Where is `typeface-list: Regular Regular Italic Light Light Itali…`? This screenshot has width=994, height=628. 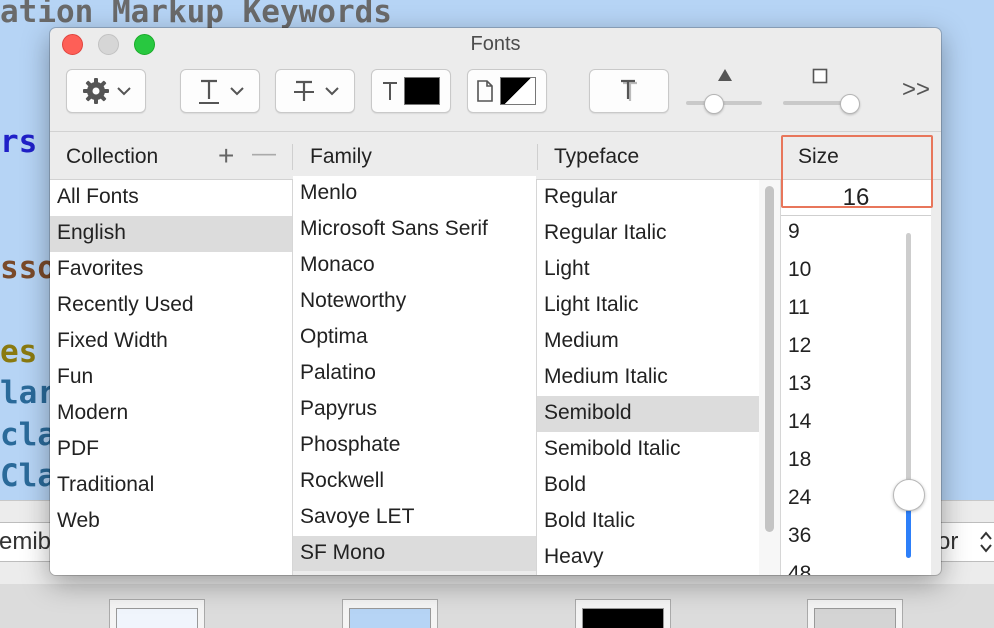
typeface-list: Regular Regular Italic Light Light Itali… is located at coordinates (648, 377).